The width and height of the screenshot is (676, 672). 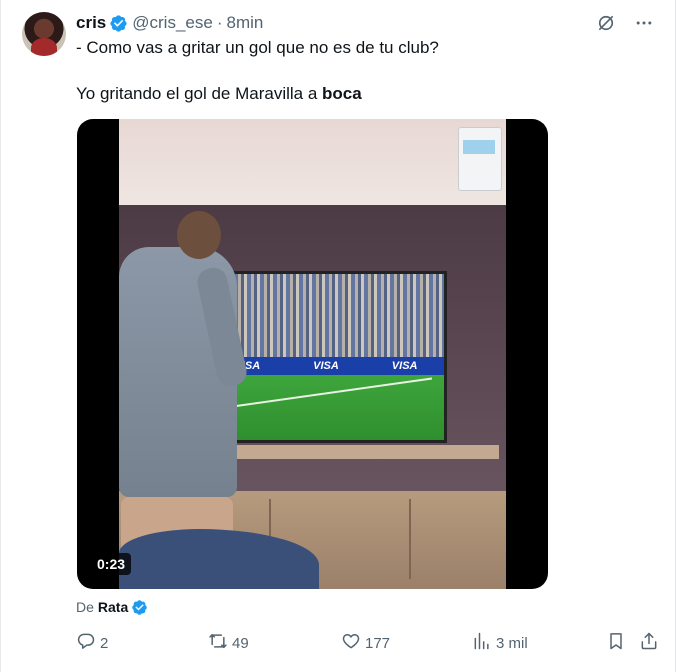 I want to click on scene-air-conditioner, so click(x=480, y=159).